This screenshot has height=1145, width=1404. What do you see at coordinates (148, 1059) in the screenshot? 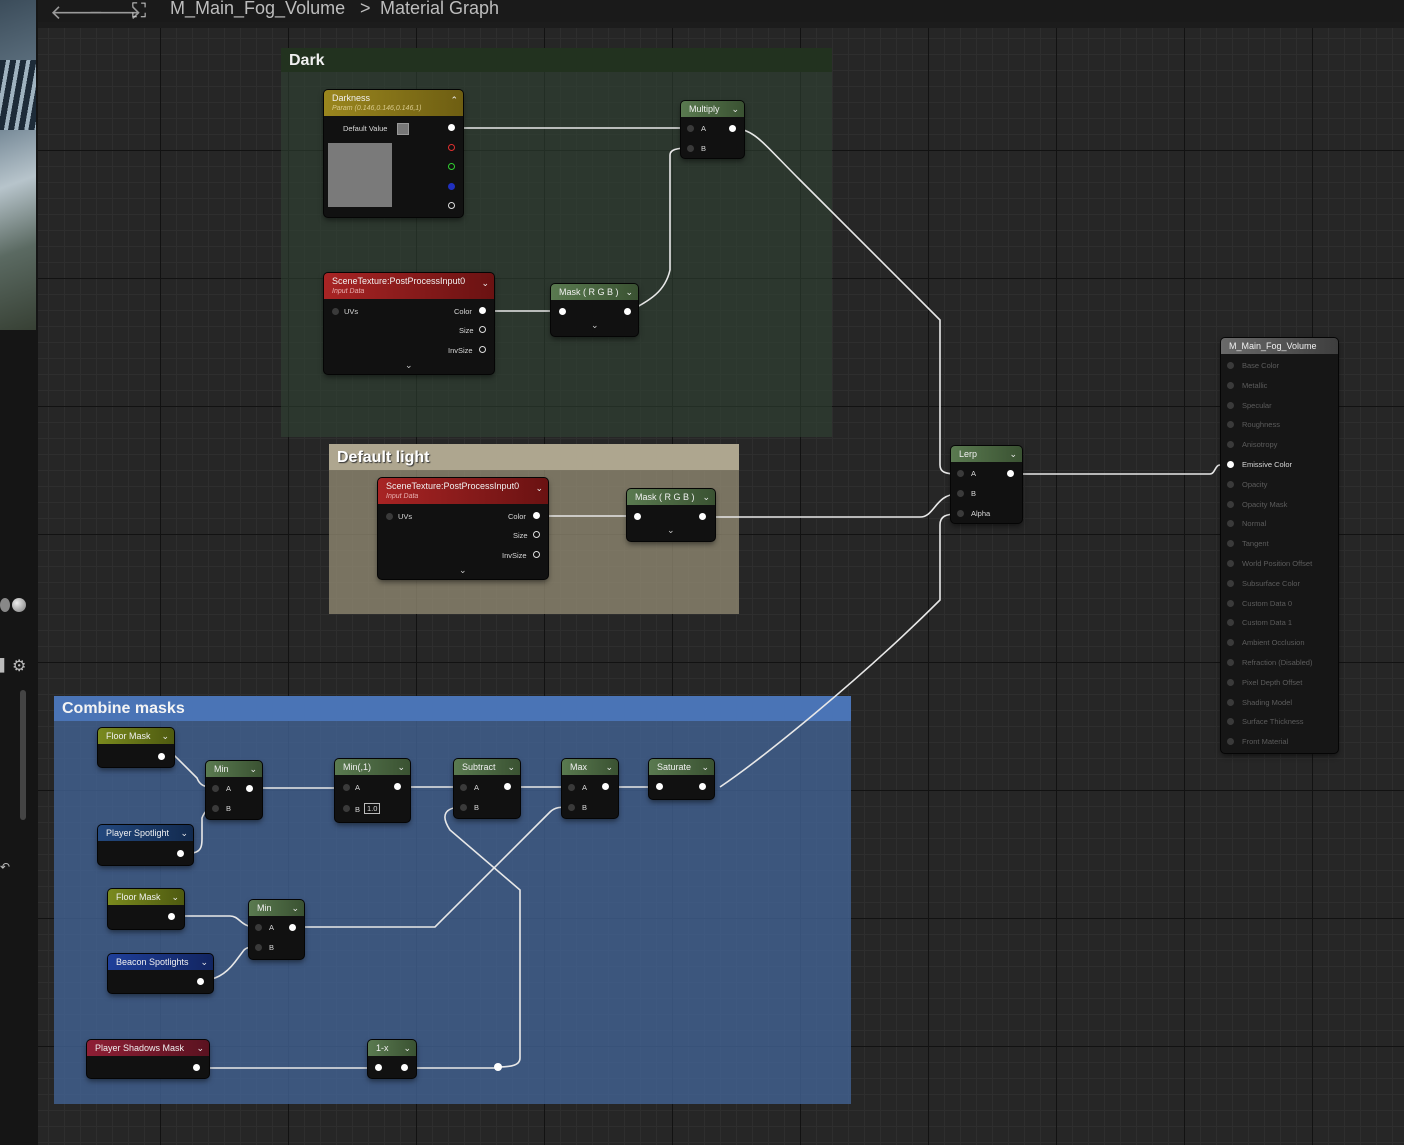
I see `node-player-shadows-mask: Player Shadows Mask ⌄` at bounding box center [148, 1059].